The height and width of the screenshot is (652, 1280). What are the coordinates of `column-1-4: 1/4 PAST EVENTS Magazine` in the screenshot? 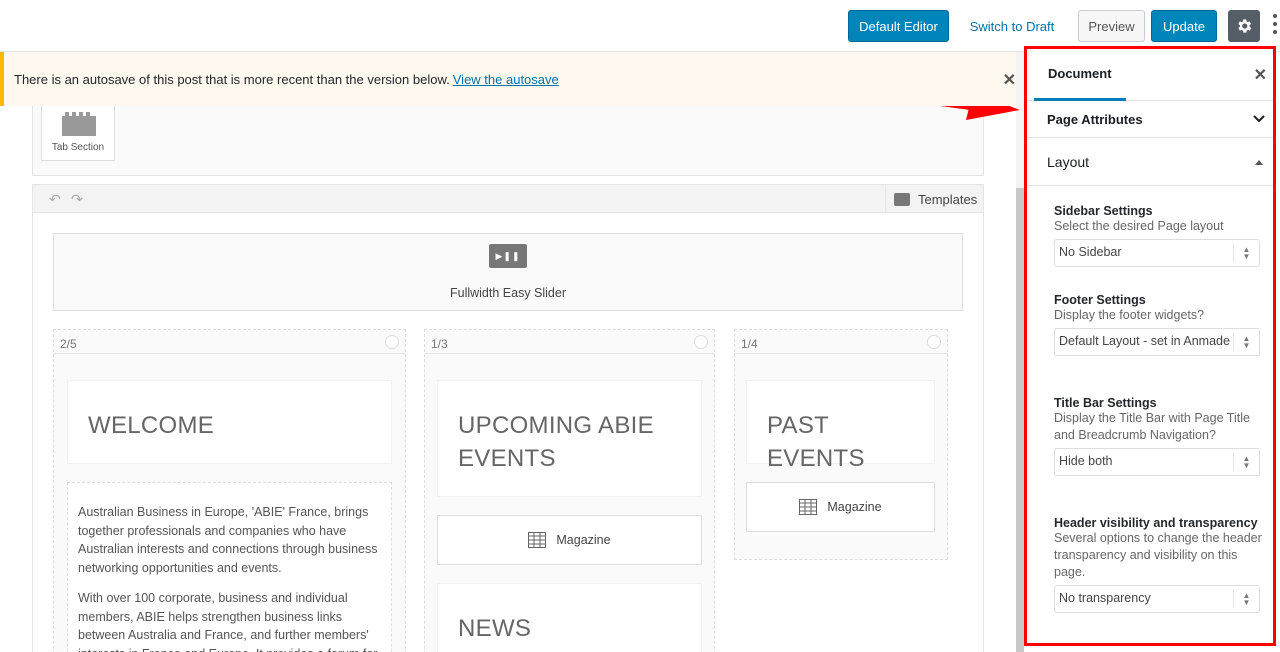 It's located at (841, 444).